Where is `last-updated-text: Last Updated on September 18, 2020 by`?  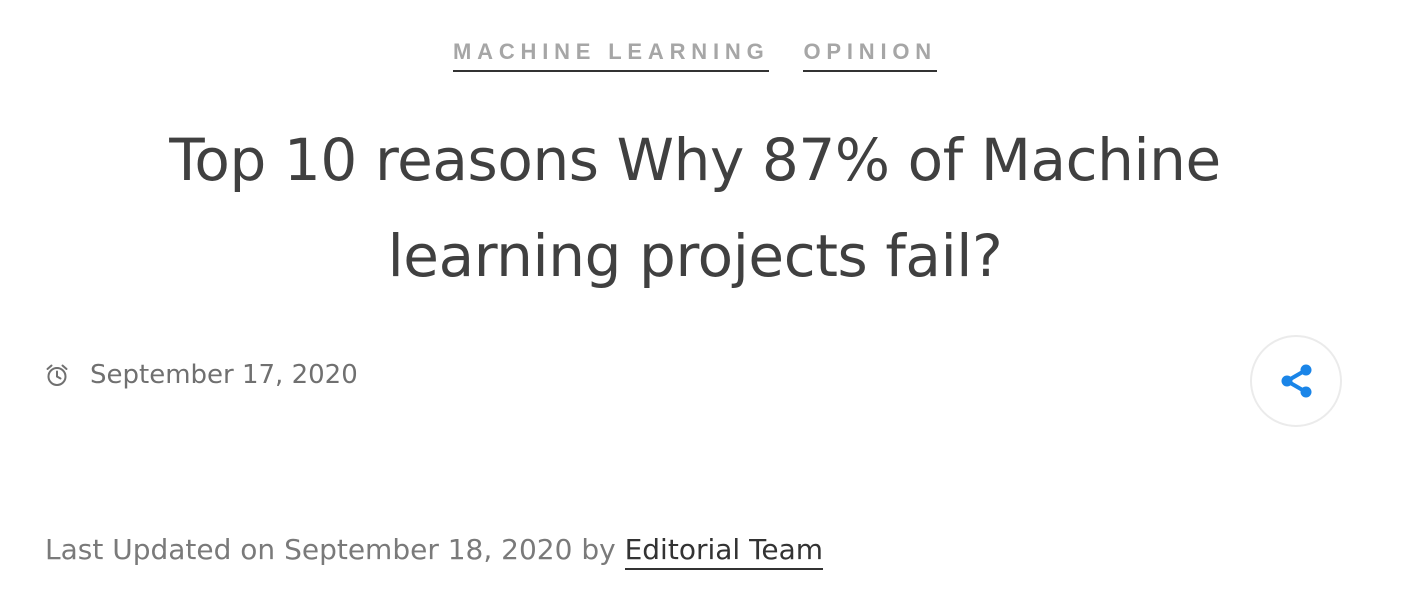 last-updated-text: Last Updated on September 18, 2020 by is located at coordinates (330, 549).